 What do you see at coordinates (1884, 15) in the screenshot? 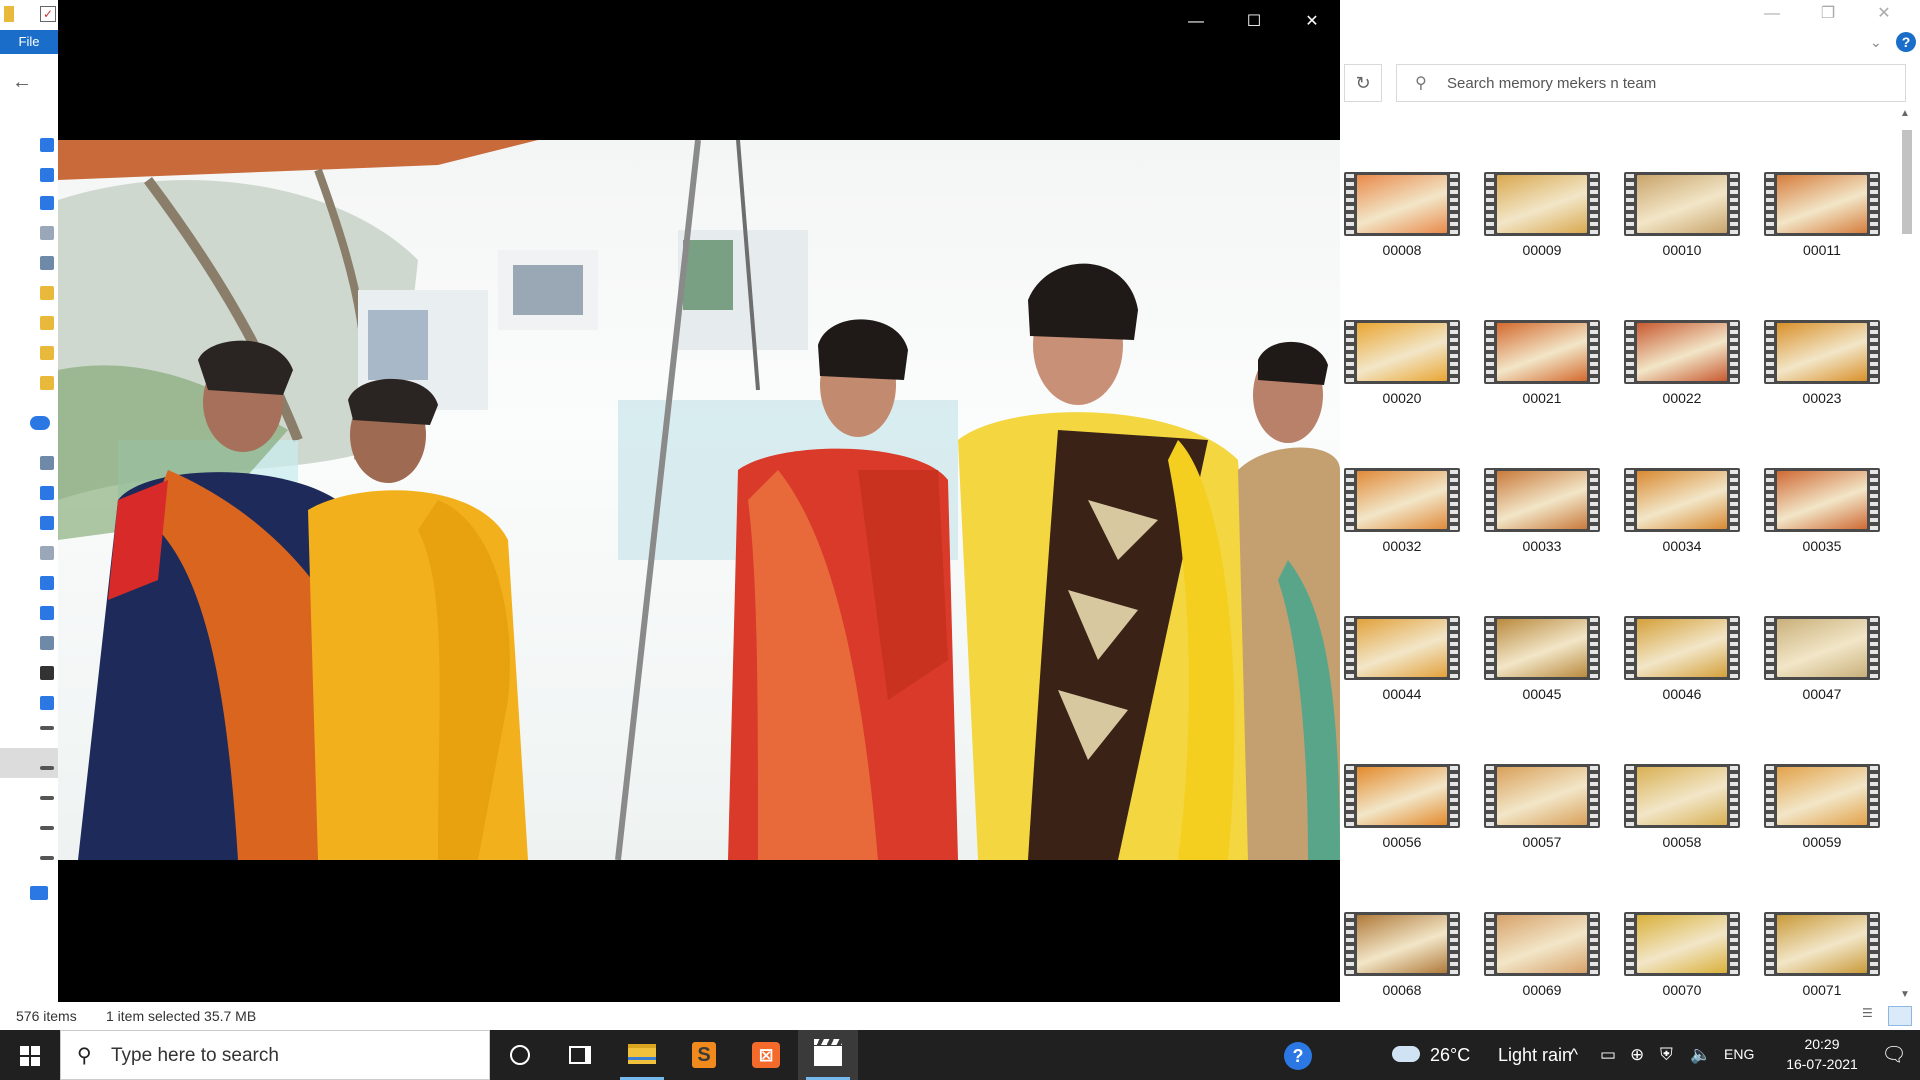
I see `explorer-close-button: ✕` at bounding box center [1884, 15].